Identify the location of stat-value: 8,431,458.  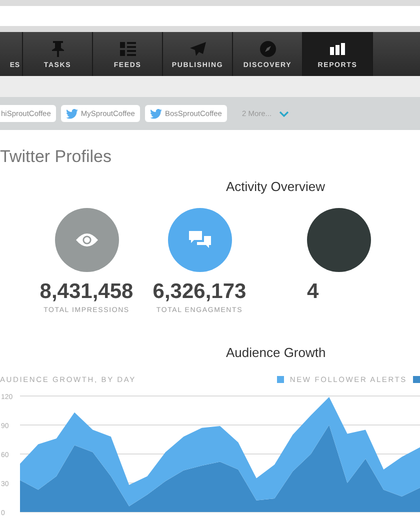
(87, 292).